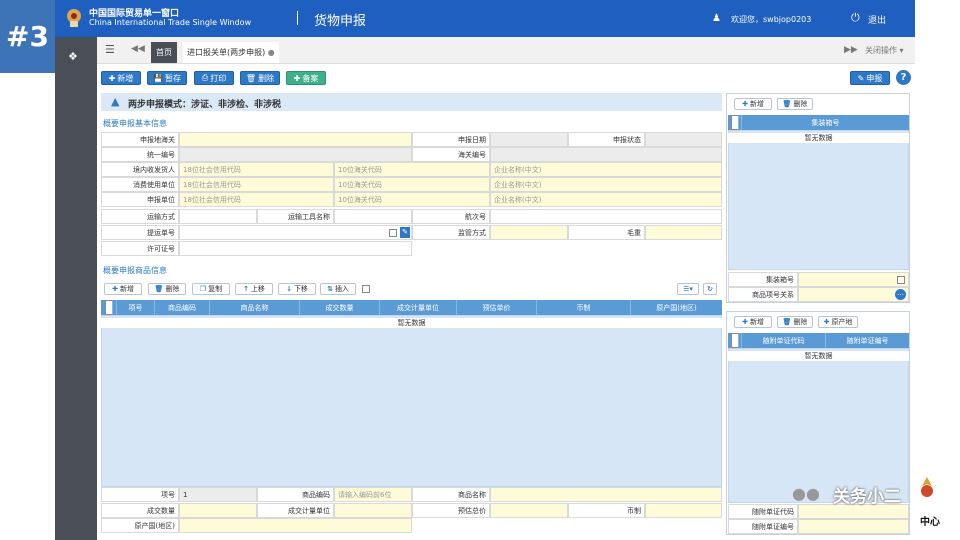 The height and width of the screenshot is (540, 960). What do you see at coordinates (838, 322) in the screenshot?
I see `docs-origin-button: ✚ 原产地` at bounding box center [838, 322].